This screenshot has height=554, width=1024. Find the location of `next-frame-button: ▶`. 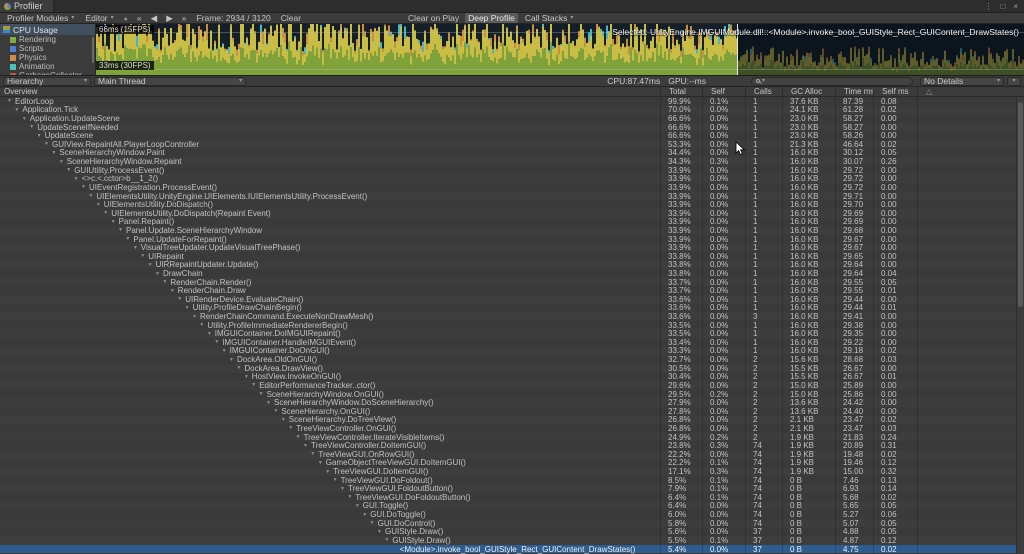

next-frame-button: ▶ is located at coordinates (169, 18).